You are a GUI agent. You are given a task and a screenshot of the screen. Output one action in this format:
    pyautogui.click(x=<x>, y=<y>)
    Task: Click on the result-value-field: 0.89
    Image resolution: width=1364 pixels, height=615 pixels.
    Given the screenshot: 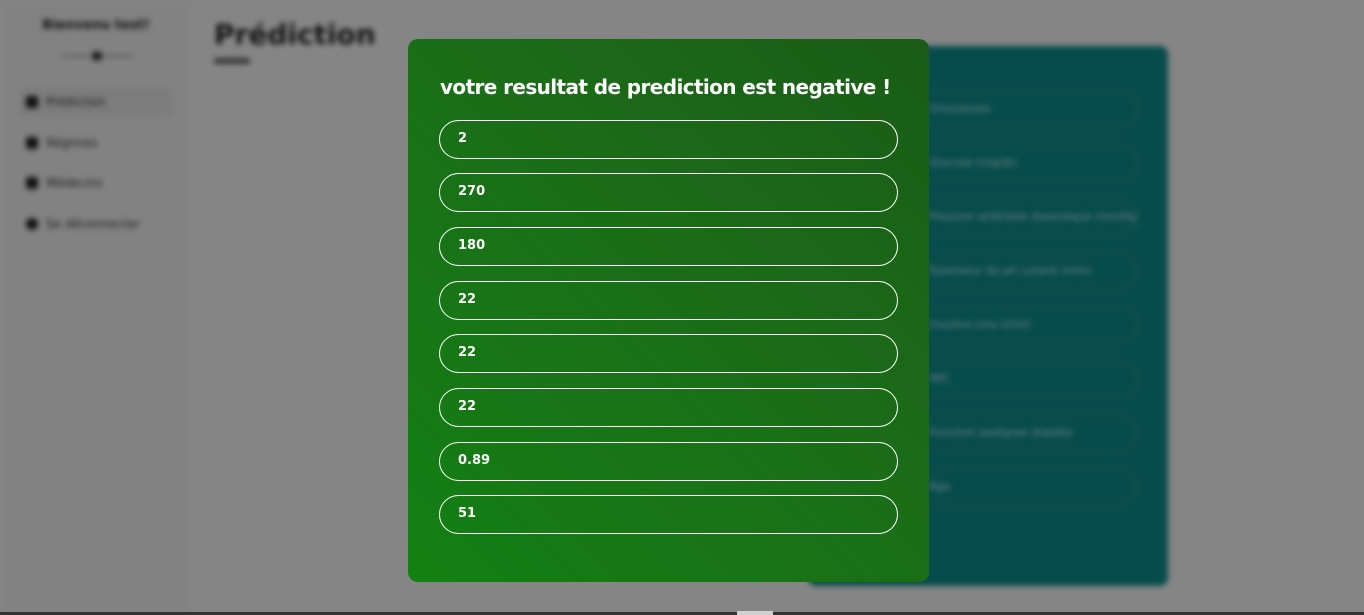 What is the action you would take?
    pyautogui.click(x=668, y=461)
    